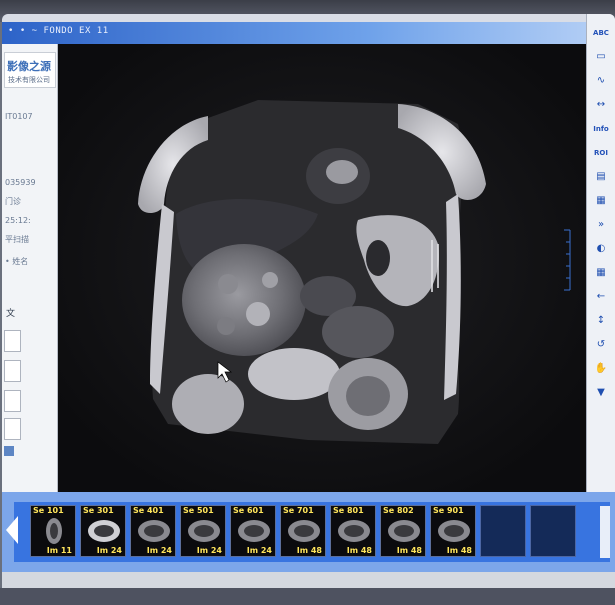 The width and height of the screenshot is (615, 605). I want to click on series-thumbnail: Se 501 Im 24, so click(203, 531).